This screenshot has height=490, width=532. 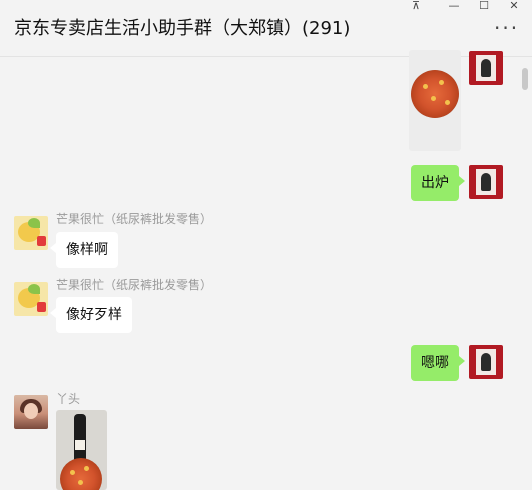 I want to click on maximize-button: ☐, so click(x=484, y=7).